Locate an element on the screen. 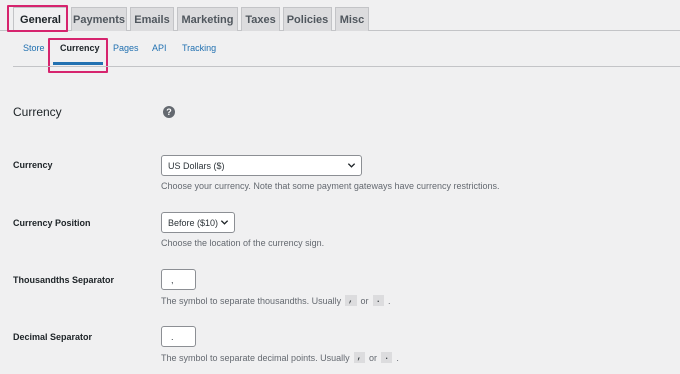  divider is located at coordinates (346, 66).